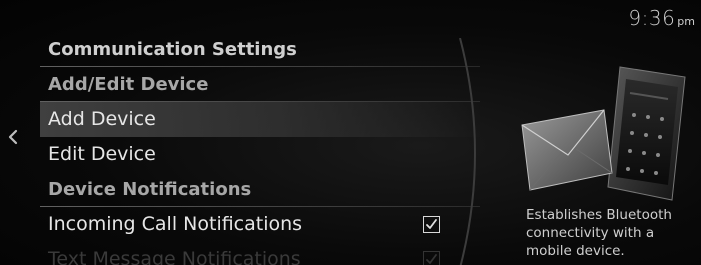  Describe the element at coordinates (260, 189) in the screenshot. I see `section-header-device-notifications: Device Notifications` at that location.